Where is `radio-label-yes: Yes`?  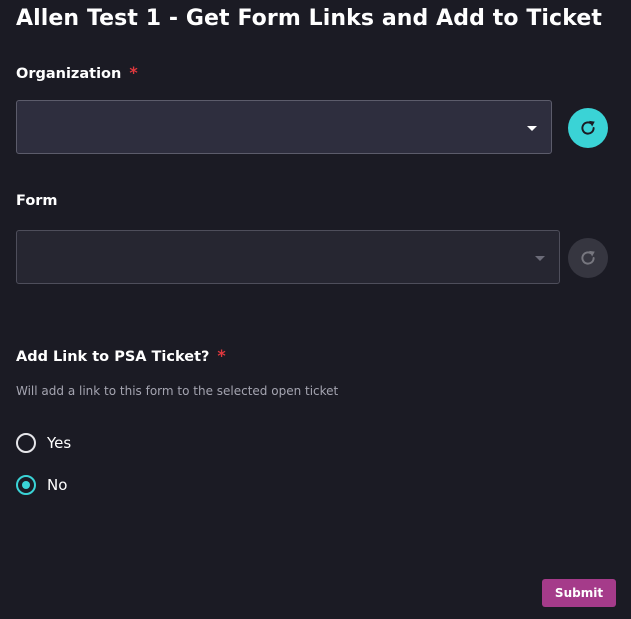 radio-label-yes: Yes is located at coordinates (59, 443).